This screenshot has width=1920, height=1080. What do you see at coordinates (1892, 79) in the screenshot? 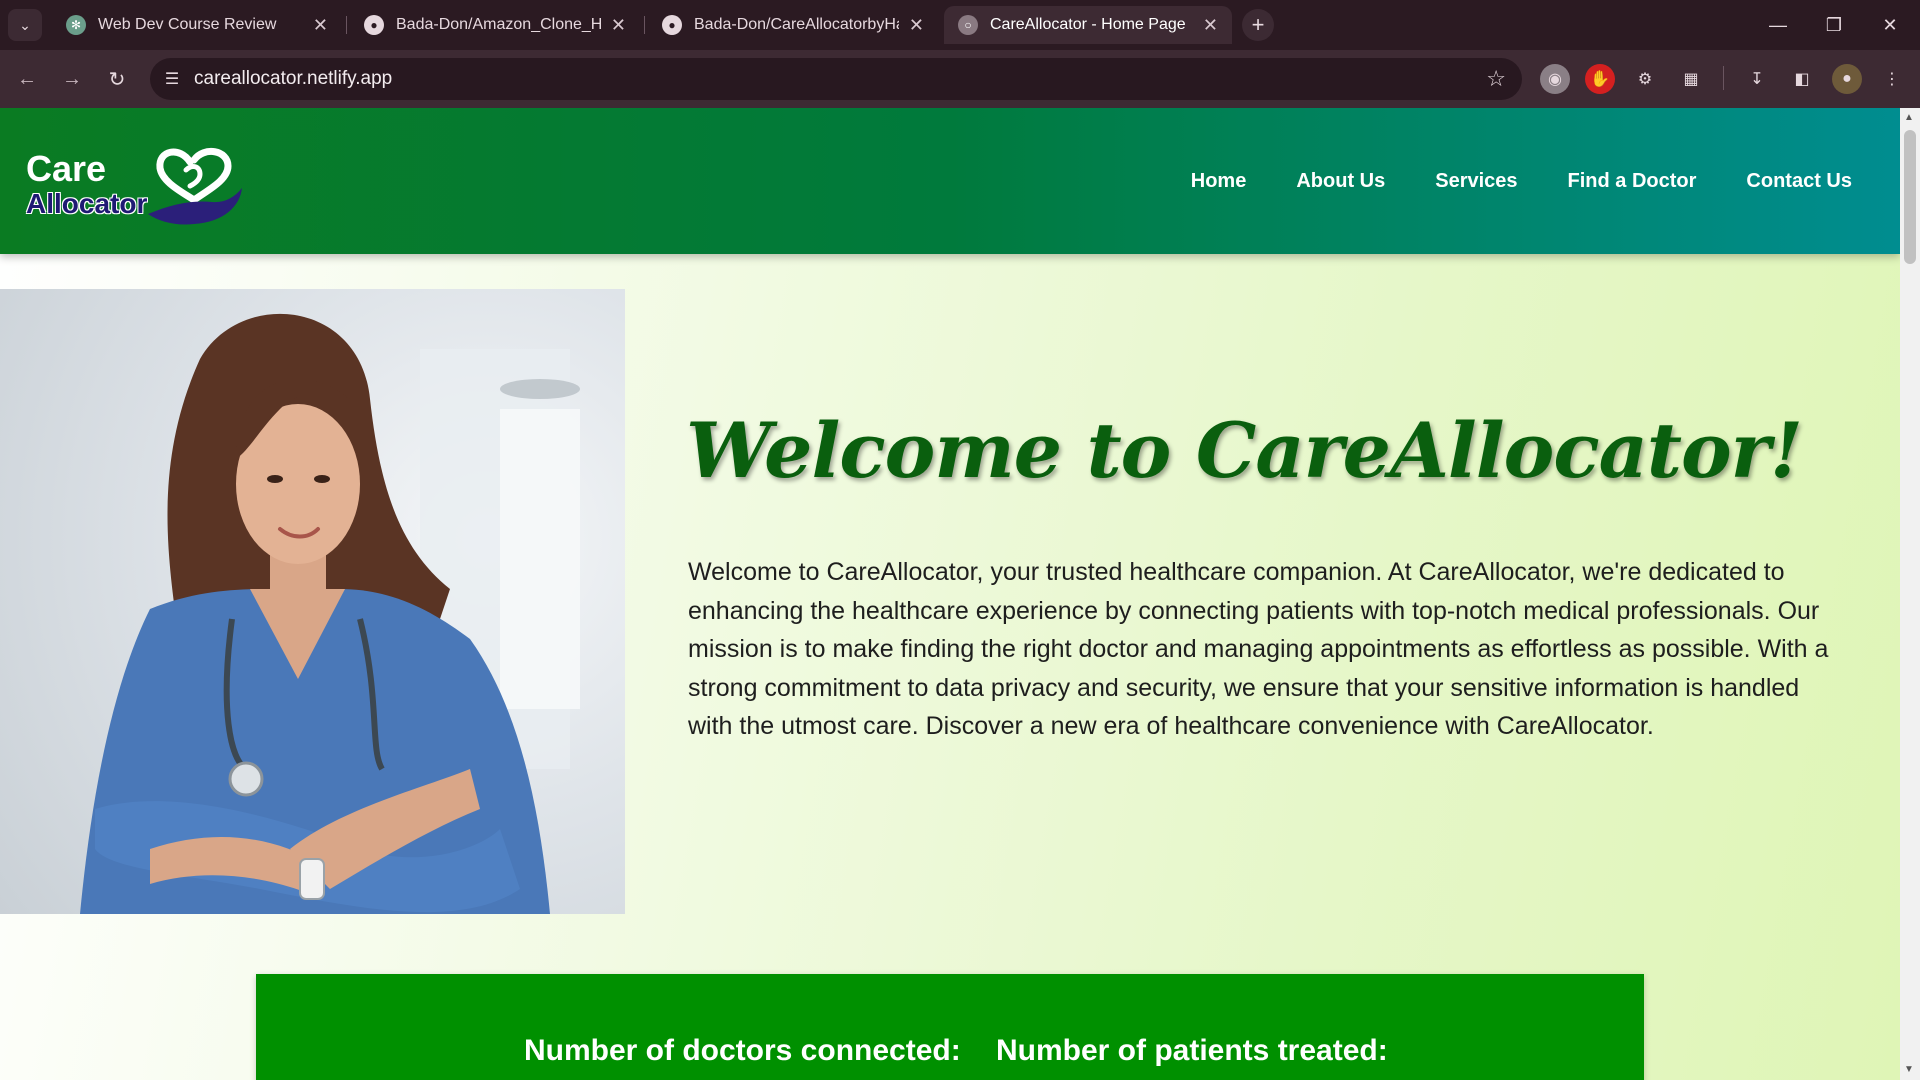
I see `more-menu-icon: ⋮` at bounding box center [1892, 79].